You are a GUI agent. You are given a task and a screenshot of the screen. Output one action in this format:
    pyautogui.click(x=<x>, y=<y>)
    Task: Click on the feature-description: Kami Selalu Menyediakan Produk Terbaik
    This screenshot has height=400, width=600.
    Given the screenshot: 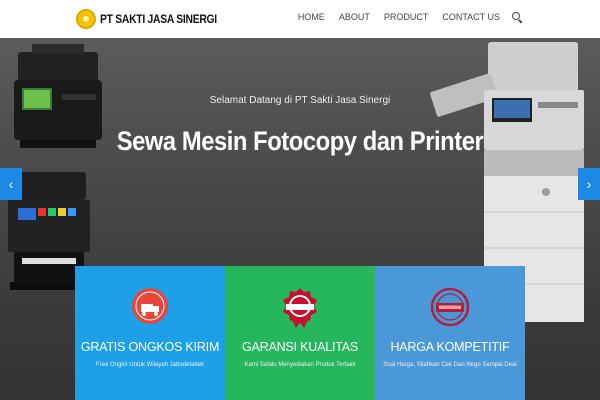 What is the action you would take?
    pyautogui.click(x=300, y=365)
    